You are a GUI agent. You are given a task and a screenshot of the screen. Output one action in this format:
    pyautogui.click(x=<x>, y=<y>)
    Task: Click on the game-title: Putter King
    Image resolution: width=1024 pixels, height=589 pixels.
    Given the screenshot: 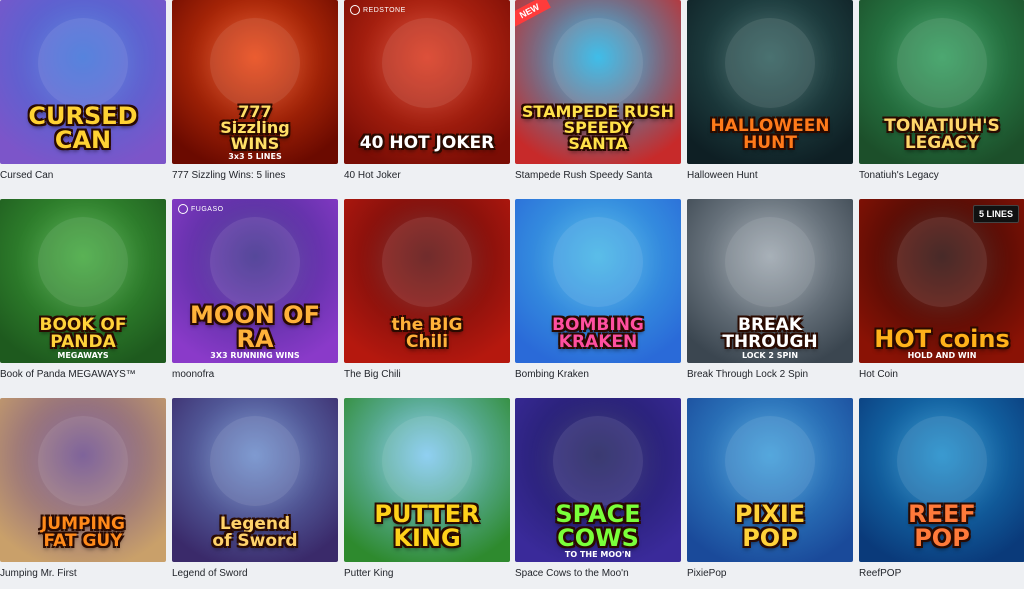 What is the action you would take?
    pyautogui.click(x=368, y=573)
    